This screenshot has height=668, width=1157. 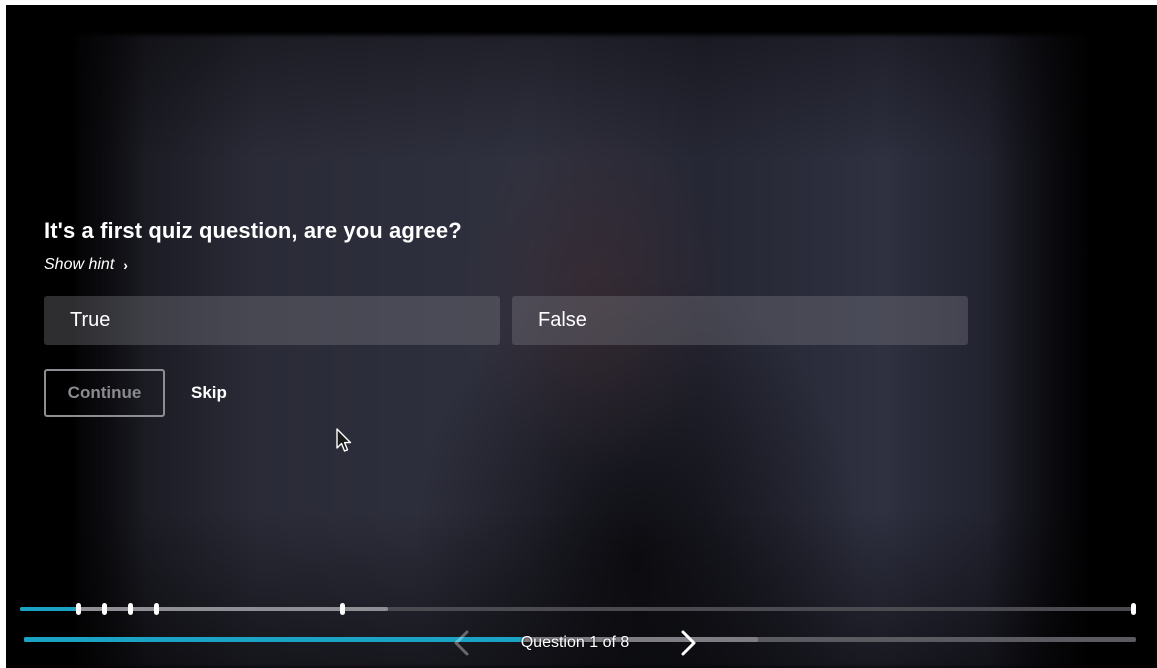 I want to click on chevron-left-icon, so click(x=462, y=643).